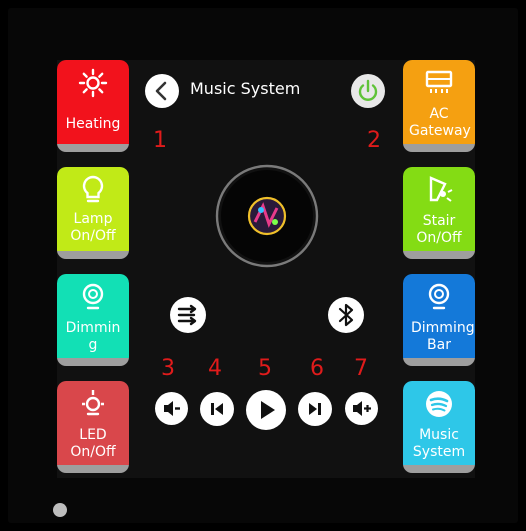 This screenshot has height=531, width=526. I want to click on spotify-icon, so click(439, 404).